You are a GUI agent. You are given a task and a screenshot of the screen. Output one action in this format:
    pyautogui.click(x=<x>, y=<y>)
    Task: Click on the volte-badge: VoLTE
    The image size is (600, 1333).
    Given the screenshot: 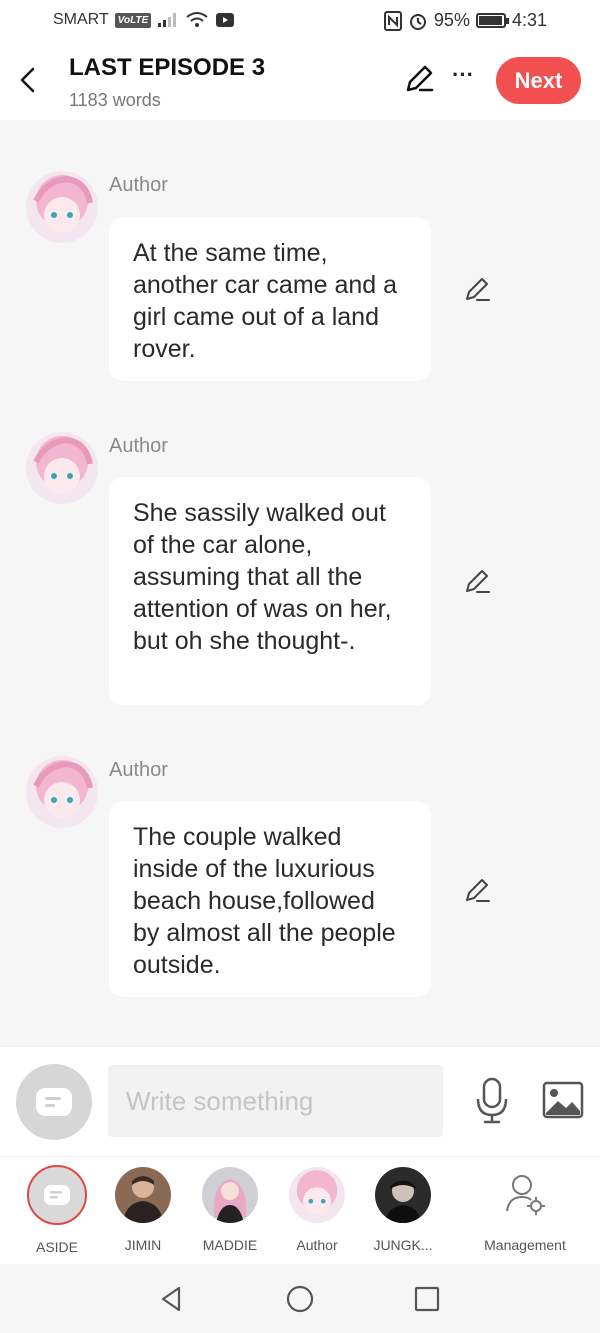 What is the action you would take?
    pyautogui.click(x=133, y=20)
    